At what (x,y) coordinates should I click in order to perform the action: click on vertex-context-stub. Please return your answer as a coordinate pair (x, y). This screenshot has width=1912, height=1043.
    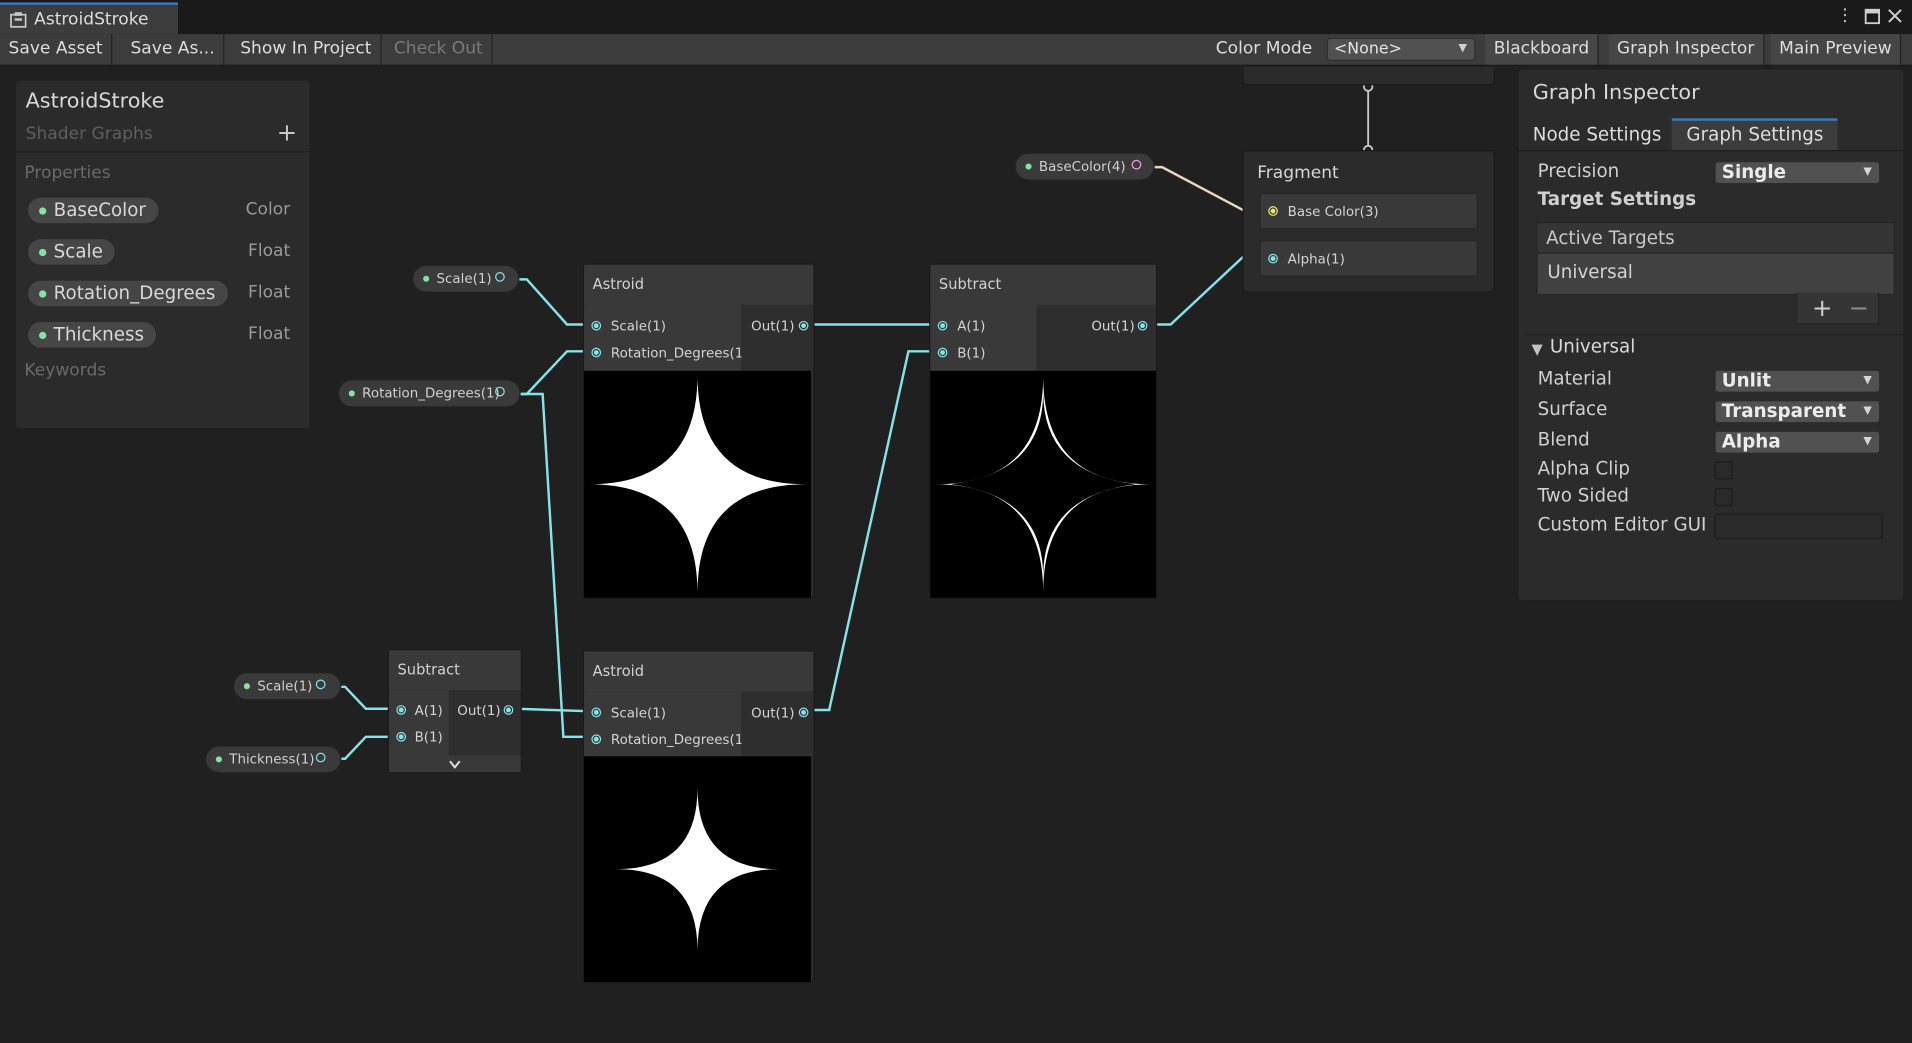
    Looking at the image, I should click on (1368, 76).